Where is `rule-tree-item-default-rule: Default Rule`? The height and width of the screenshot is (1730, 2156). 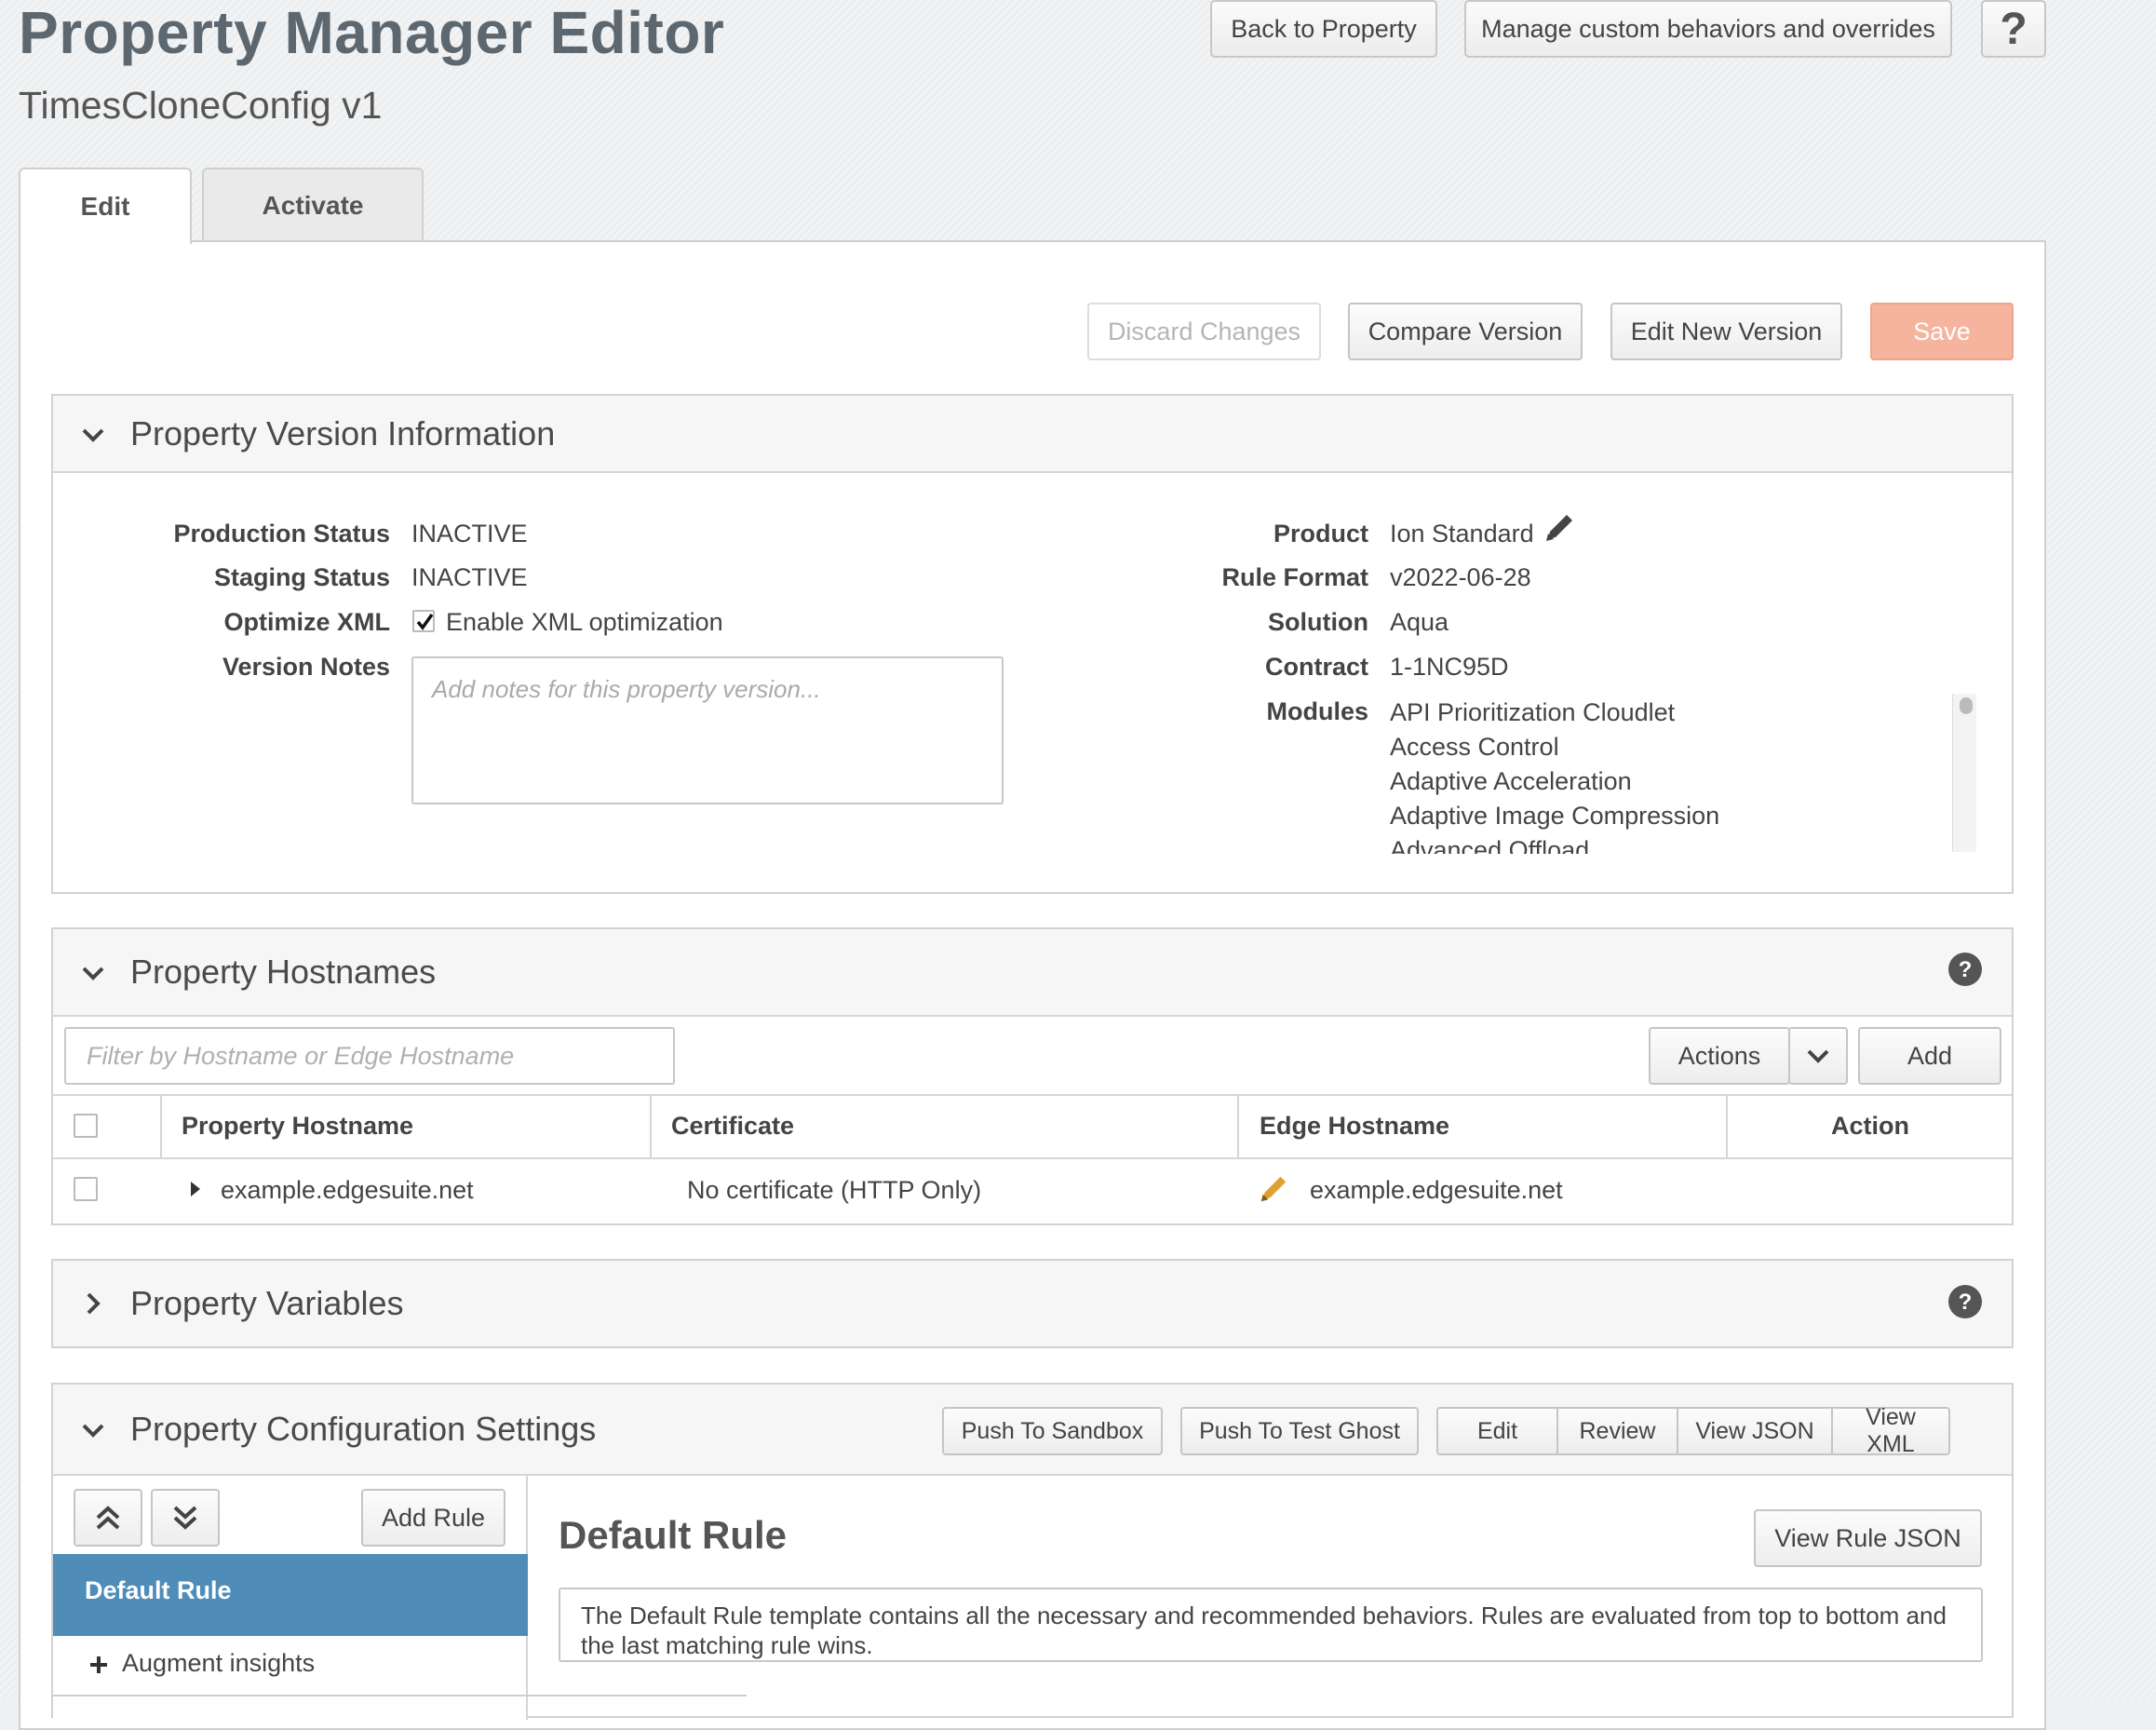 rule-tree-item-default-rule: Default Rule is located at coordinates (290, 1595).